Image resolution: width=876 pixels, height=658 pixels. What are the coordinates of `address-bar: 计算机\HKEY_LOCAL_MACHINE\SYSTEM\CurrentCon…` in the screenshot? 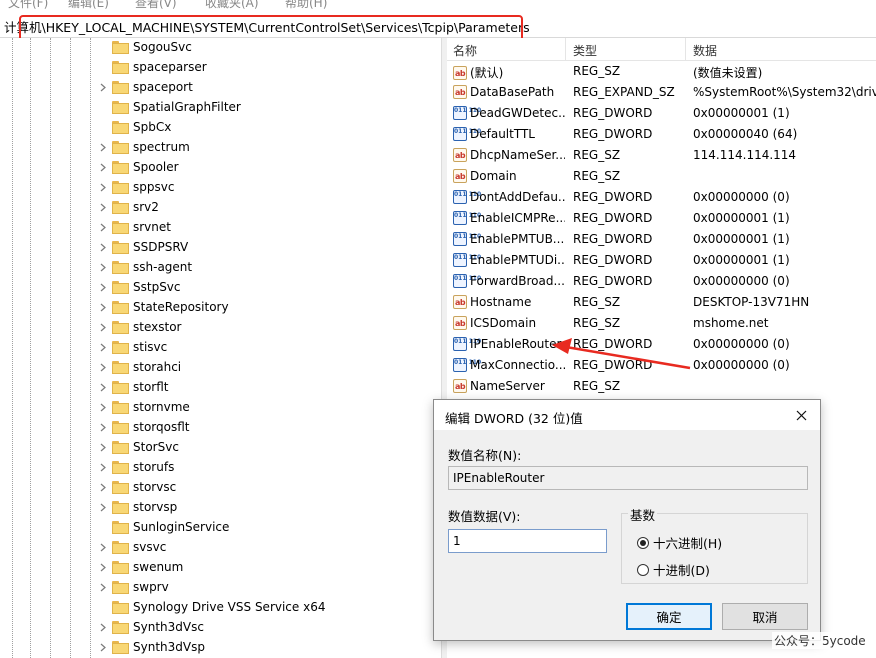 It's located at (438, 31).